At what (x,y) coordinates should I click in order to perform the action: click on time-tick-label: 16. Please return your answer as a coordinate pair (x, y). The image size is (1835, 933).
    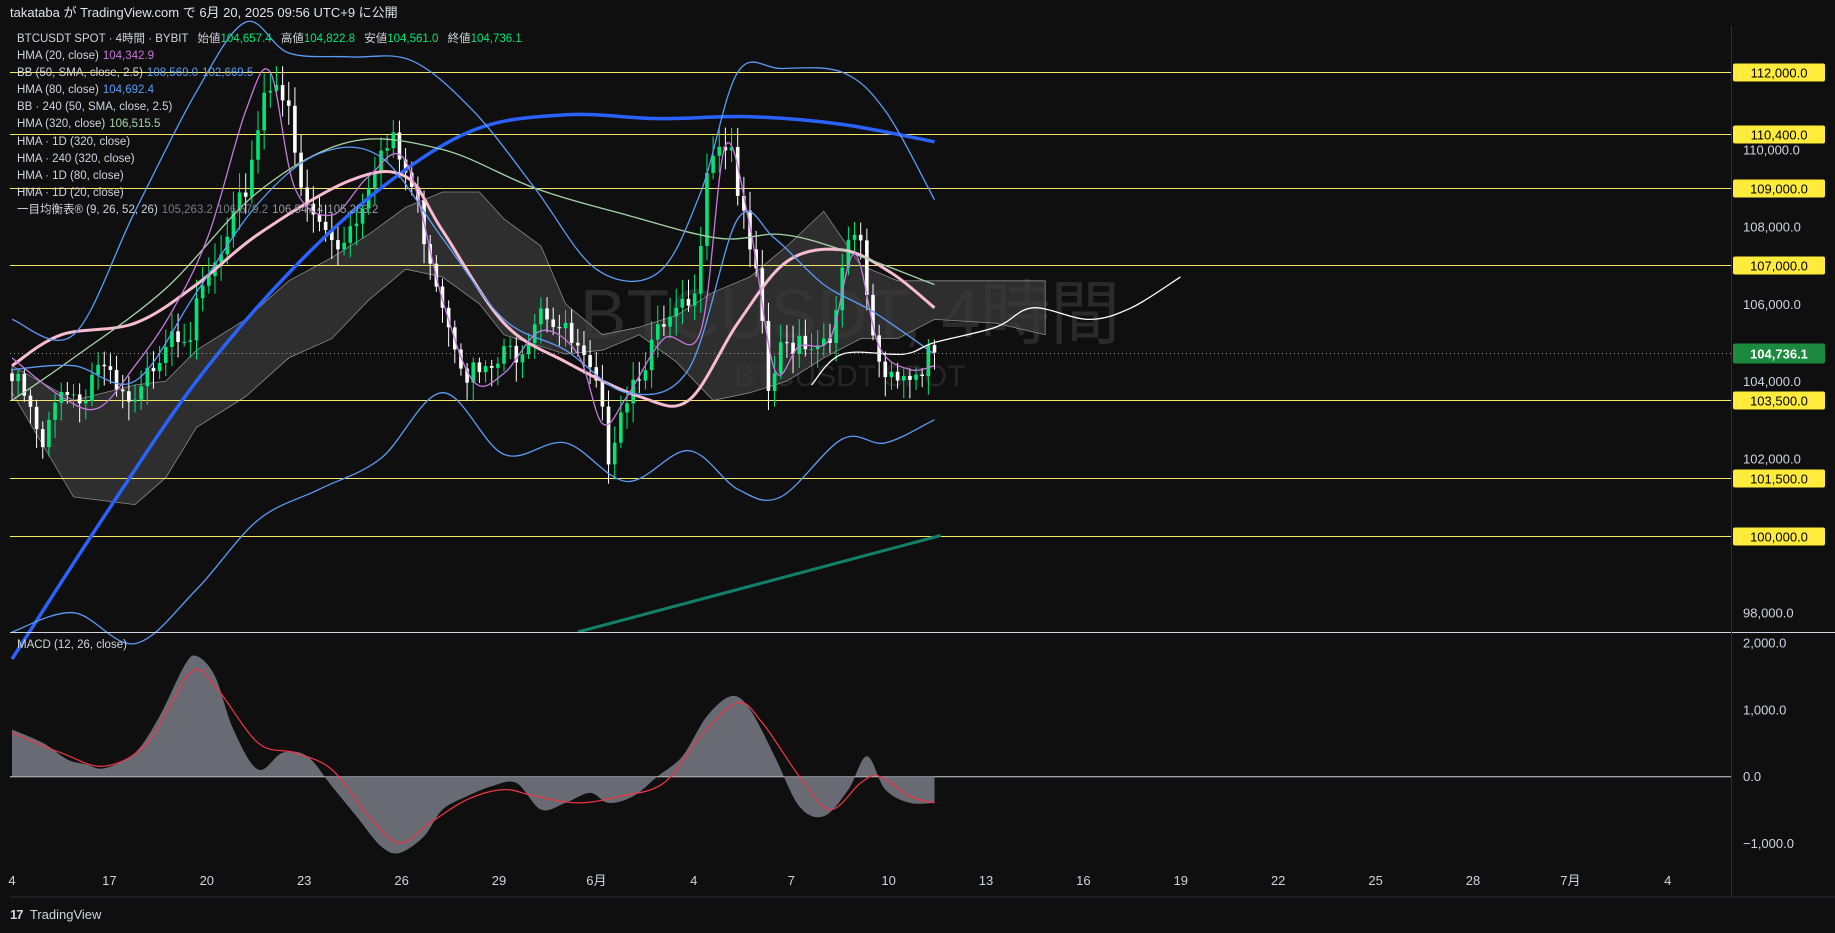
    Looking at the image, I should click on (1083, 880).